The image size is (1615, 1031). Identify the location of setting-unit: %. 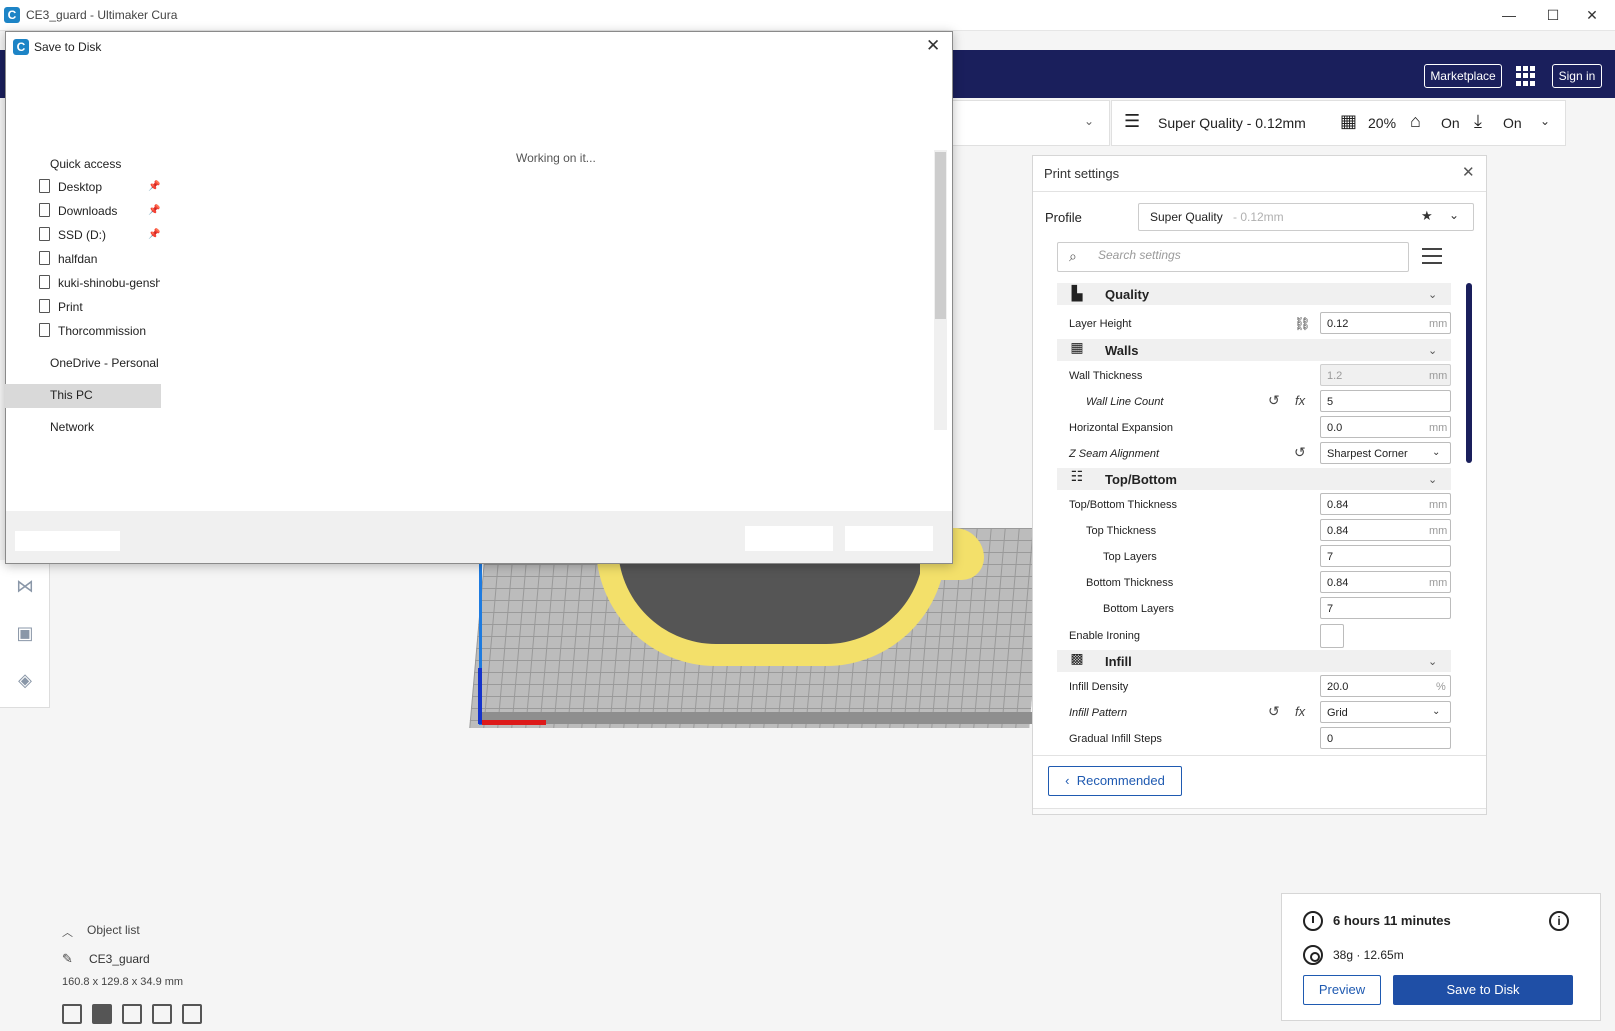
(1441, 687).